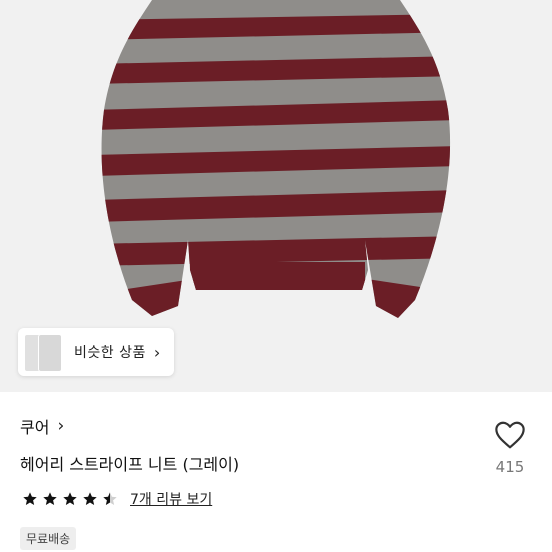  I want to click on thumbnail-image, so click(50, 353).